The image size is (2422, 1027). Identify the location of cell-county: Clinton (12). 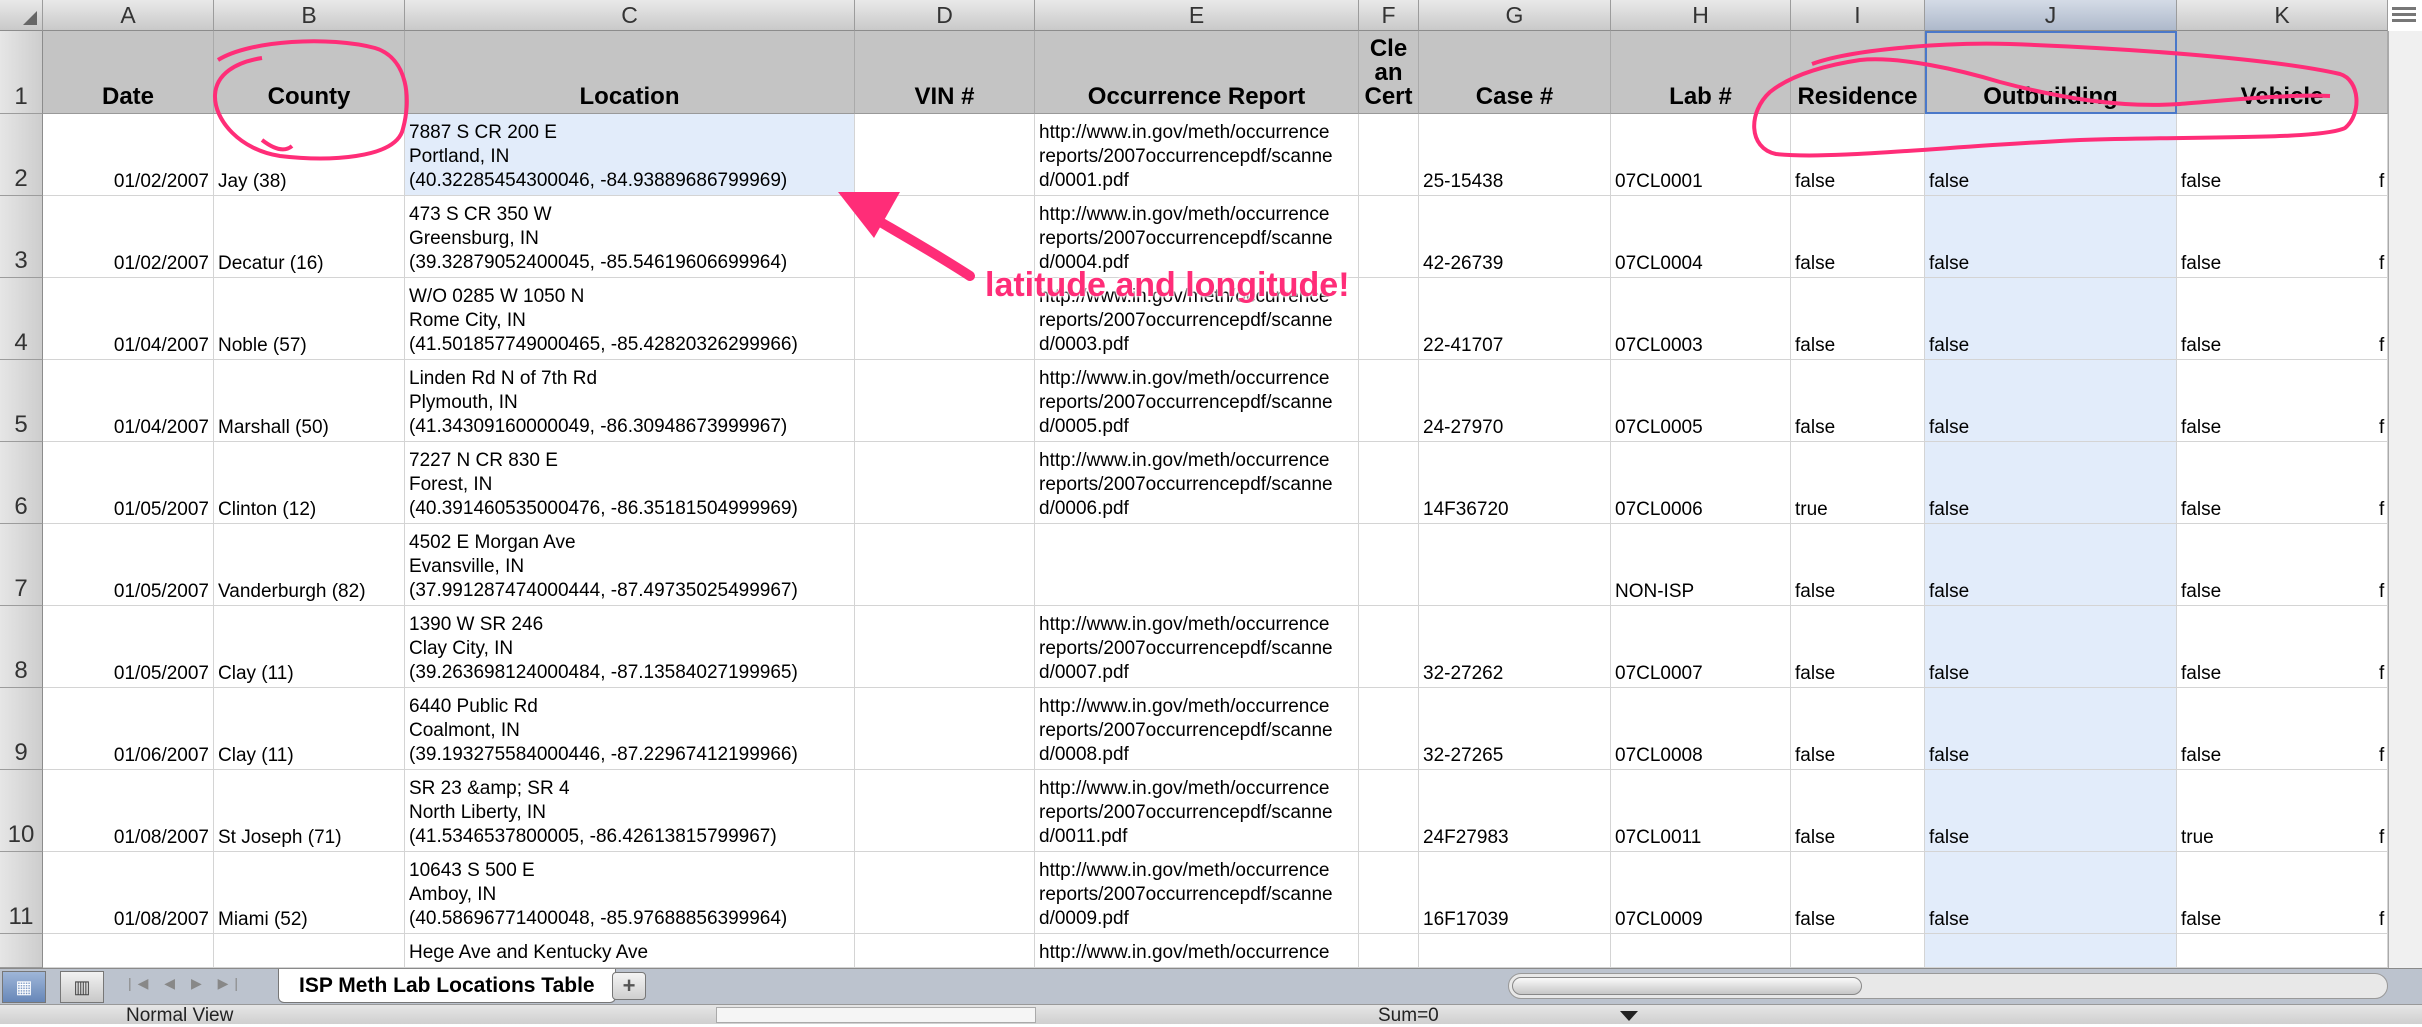
(309, 483).